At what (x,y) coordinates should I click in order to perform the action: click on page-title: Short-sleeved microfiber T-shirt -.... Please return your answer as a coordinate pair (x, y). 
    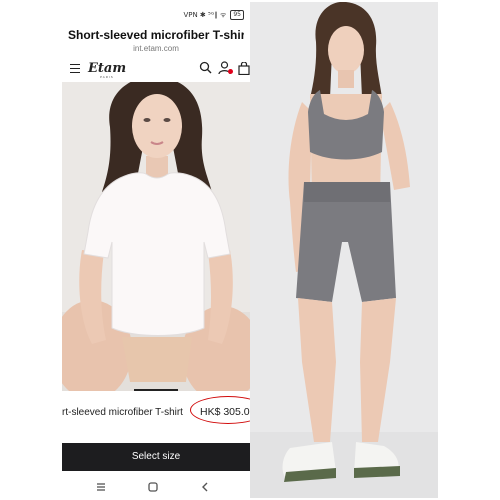
    Looking at the image, I should click on (156, 35).